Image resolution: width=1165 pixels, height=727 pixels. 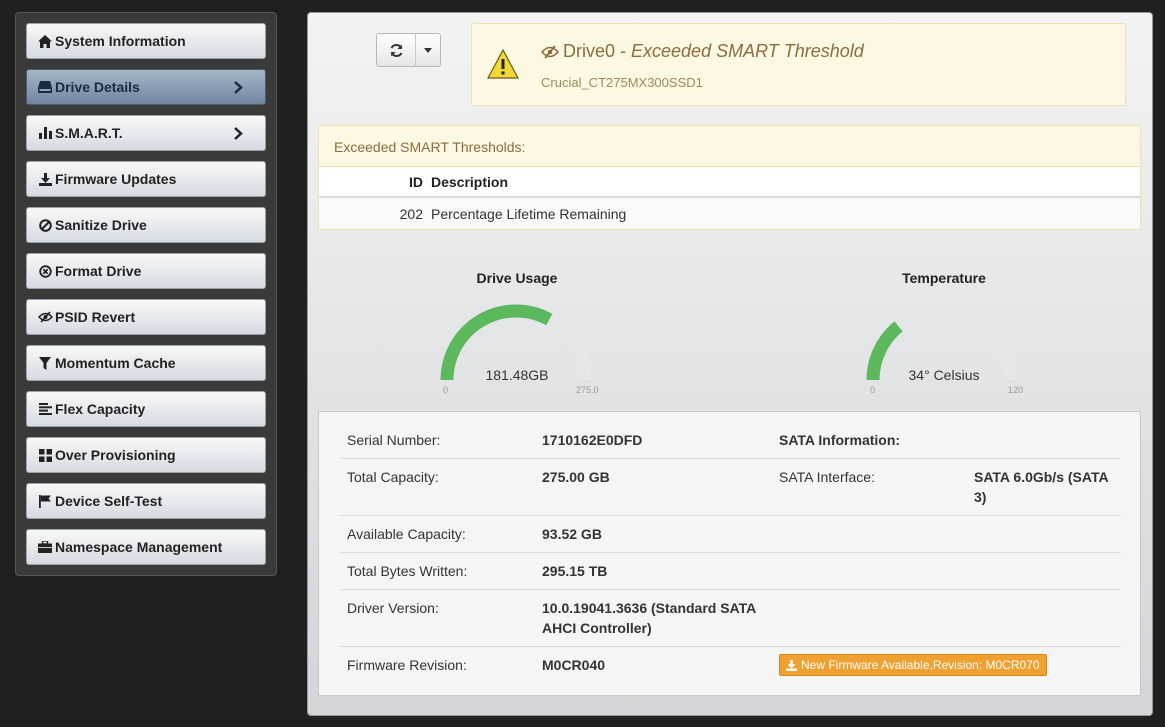 I want to click on refresh-button, so click(x=396, y=50).